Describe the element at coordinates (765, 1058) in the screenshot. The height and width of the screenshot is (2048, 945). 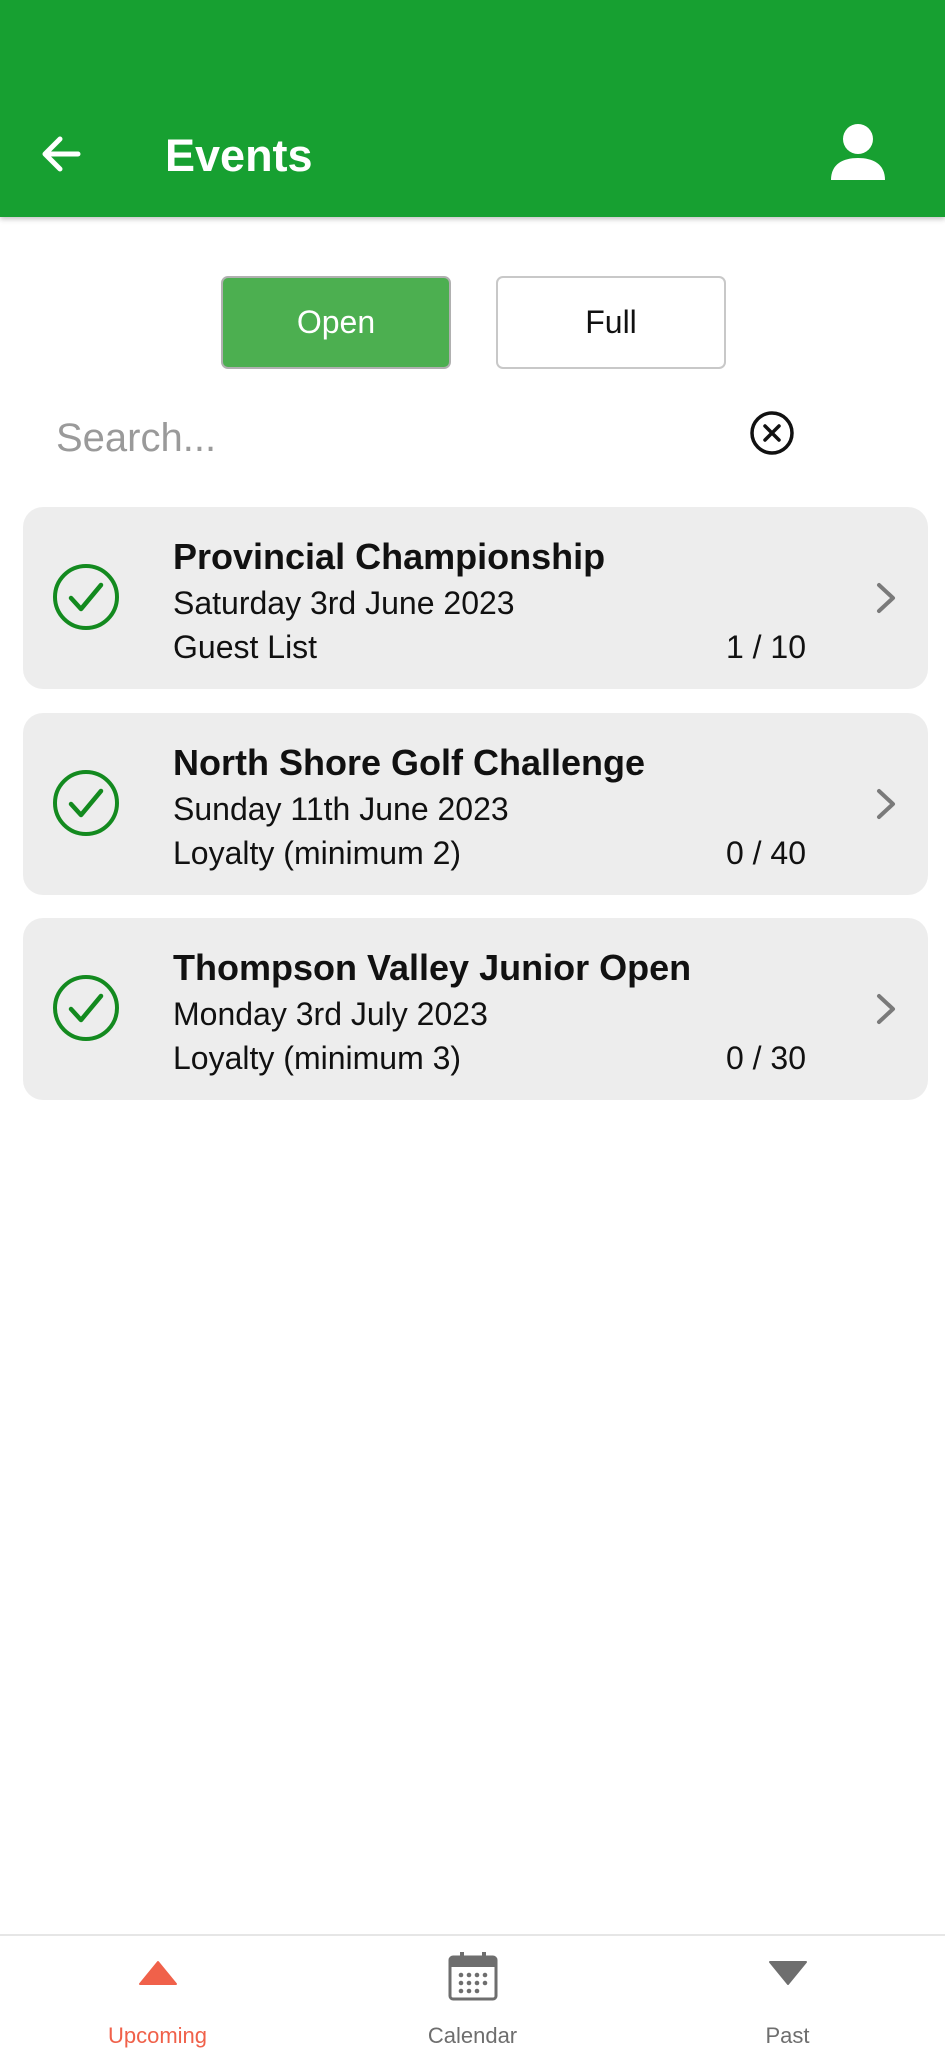
I see `event-count: 0 / 30` at that location.